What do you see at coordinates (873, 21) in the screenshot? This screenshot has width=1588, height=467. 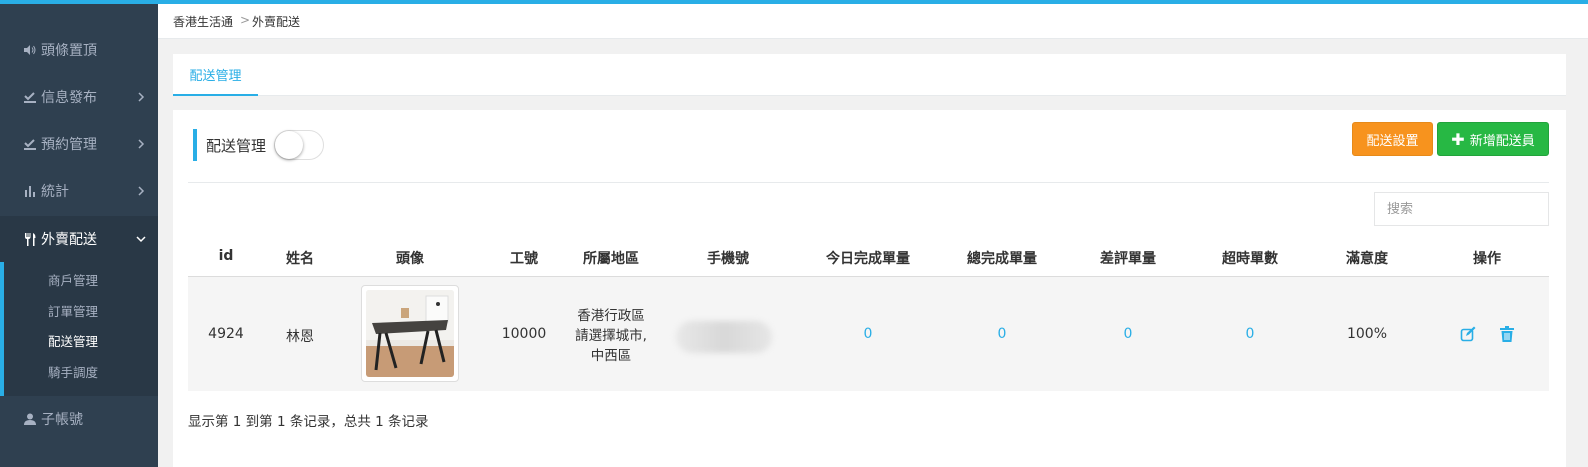 I see `breadcrumb: 香港生活通 > 外賣配送` at bounding box center [873, 21].